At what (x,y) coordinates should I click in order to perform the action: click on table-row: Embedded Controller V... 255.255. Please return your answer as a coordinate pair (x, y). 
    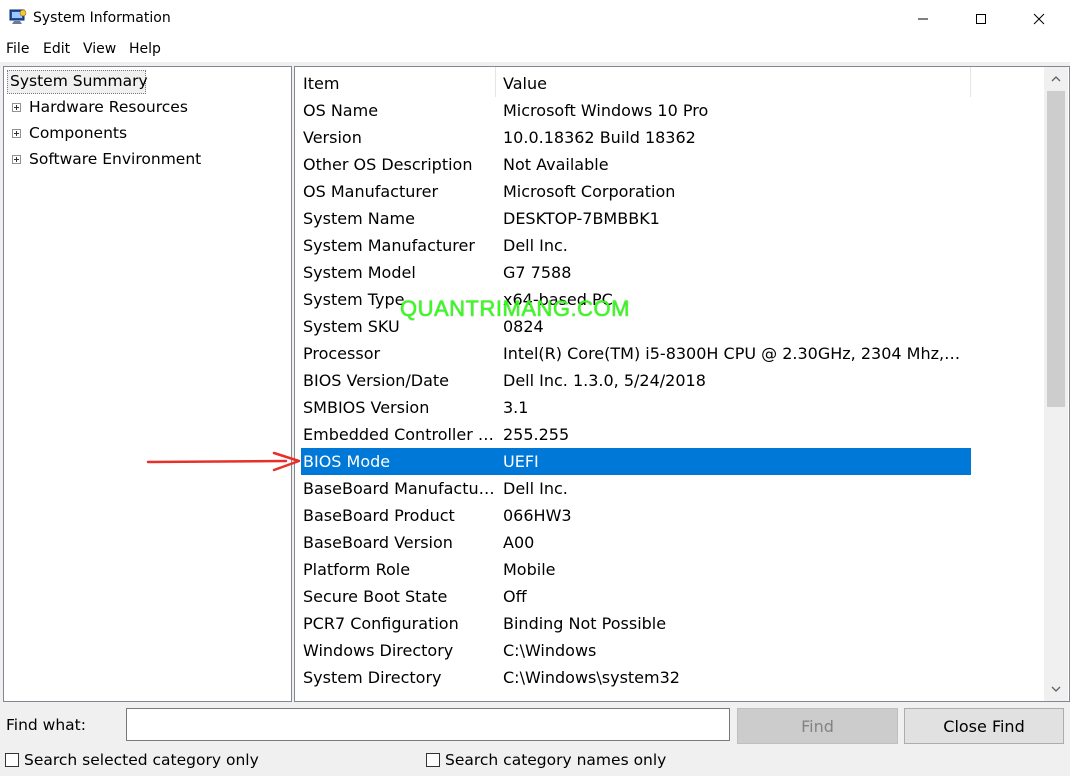
    Looking at the image, I should click on (636, 434).